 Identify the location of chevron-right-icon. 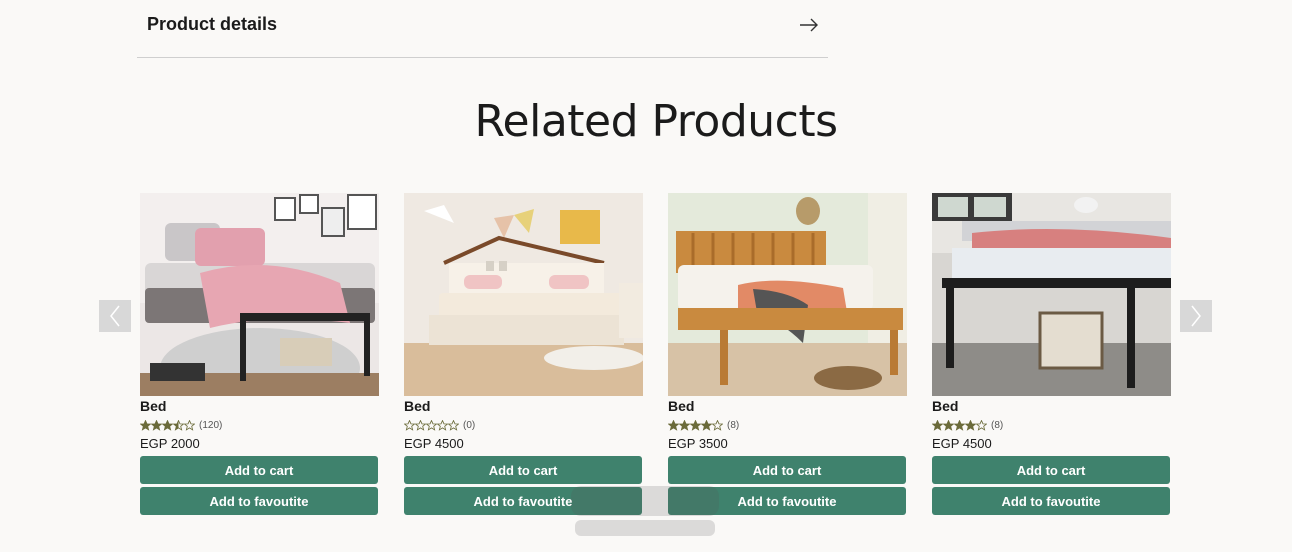
(1196, 316).